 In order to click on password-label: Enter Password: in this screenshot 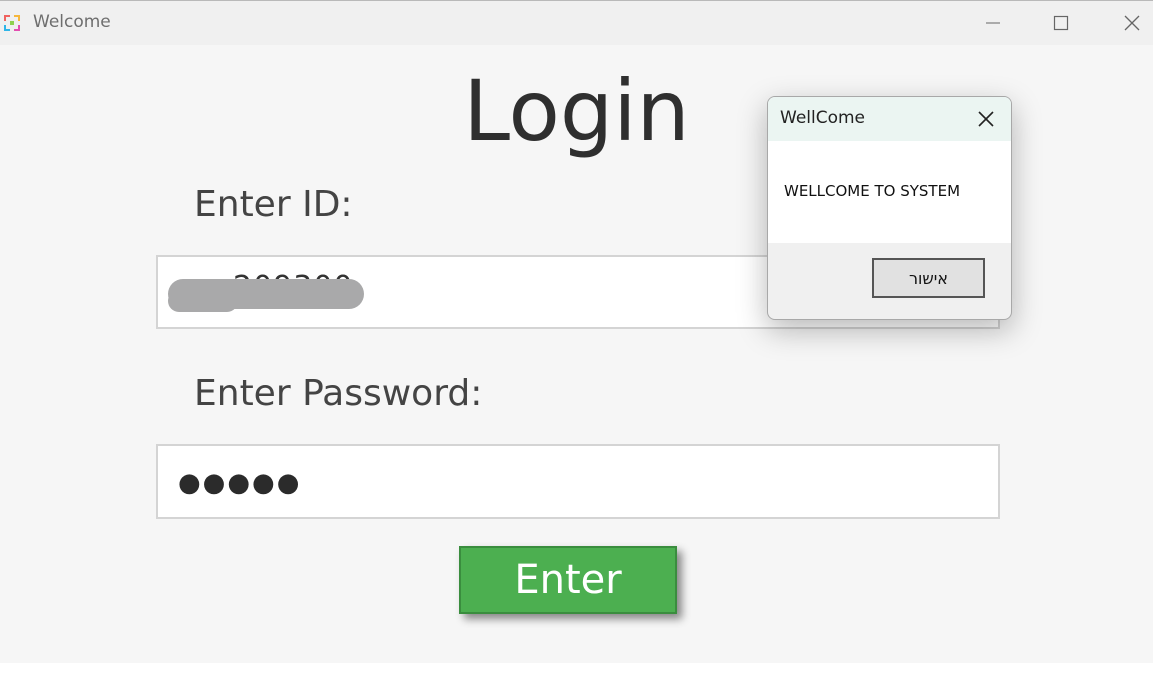, I will do `click(338, 393)`.